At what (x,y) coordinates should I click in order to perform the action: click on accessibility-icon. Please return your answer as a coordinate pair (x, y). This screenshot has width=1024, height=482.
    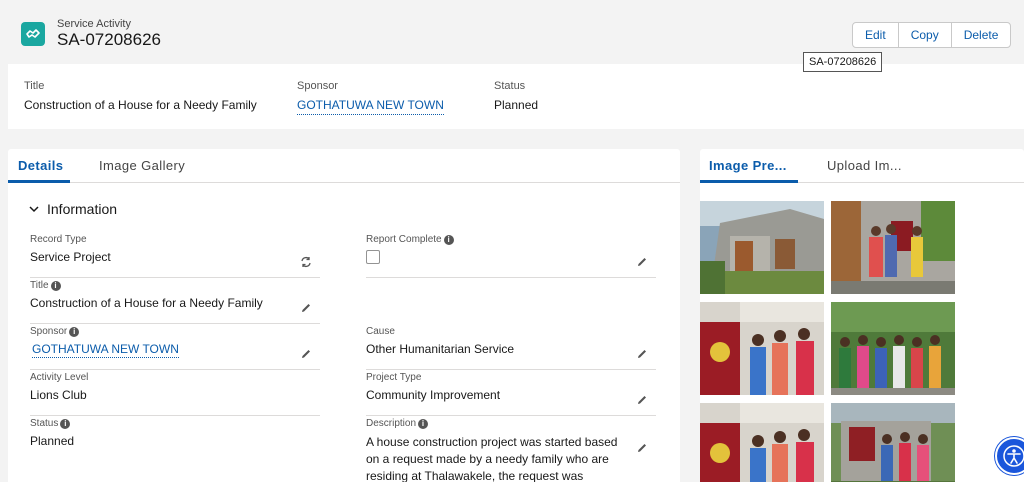
    Looking at the image, I should click on (1013, 456).